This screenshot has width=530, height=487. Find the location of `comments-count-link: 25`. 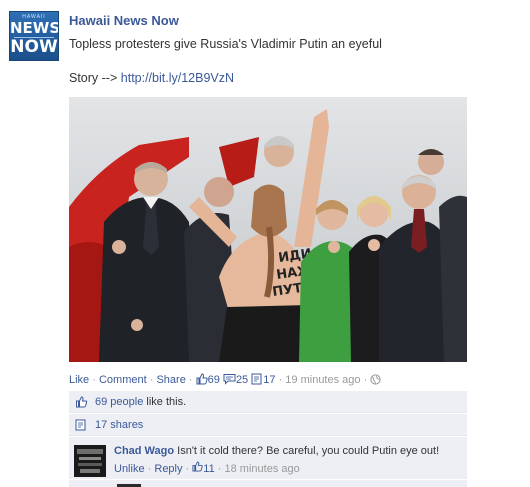

comments-count-link: 25 is located at coordinates (237, 380).